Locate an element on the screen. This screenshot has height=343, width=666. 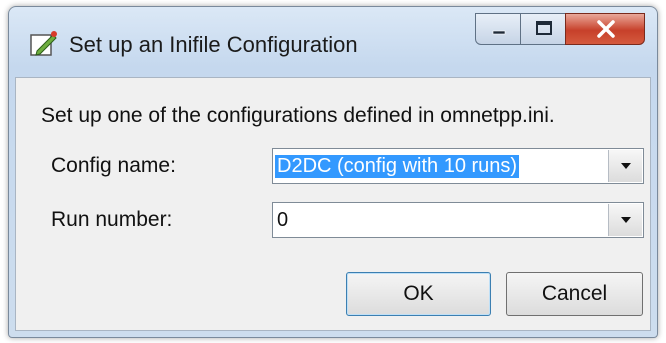
edit-config-icon is located at coordinates (44, 44).